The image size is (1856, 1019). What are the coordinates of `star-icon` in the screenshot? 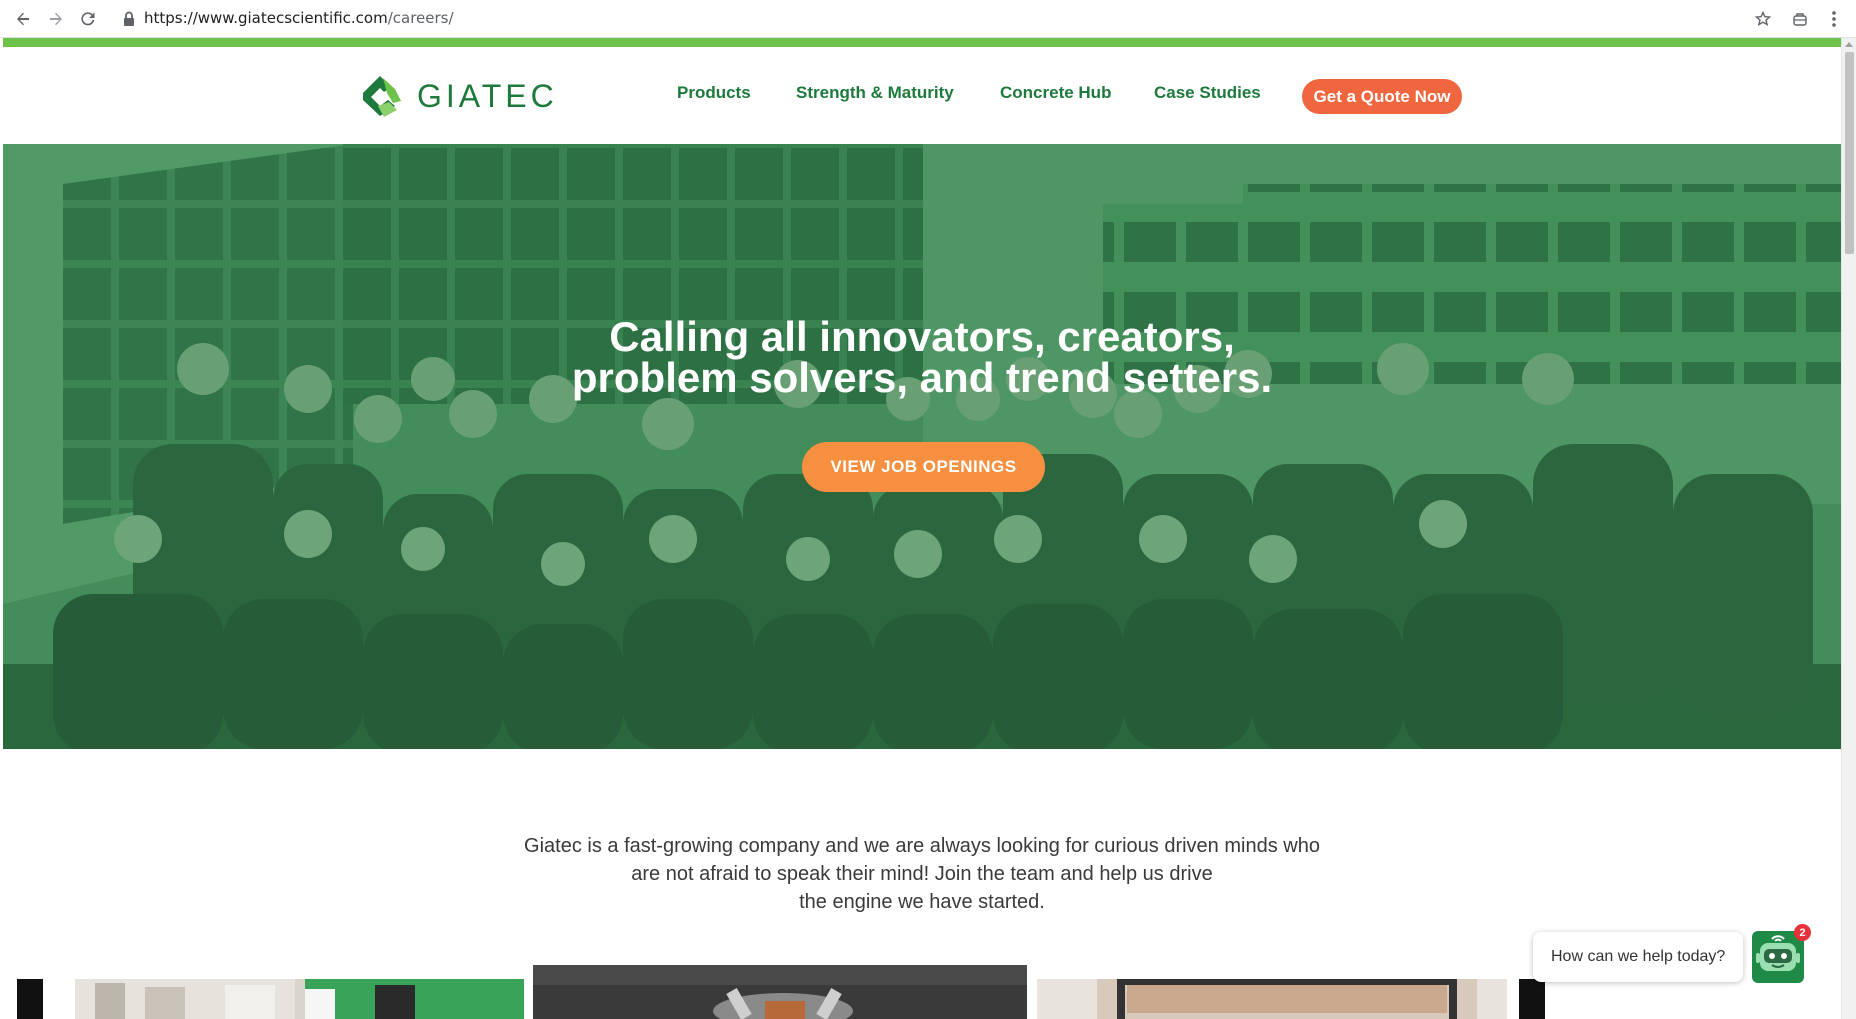 It's located at (1763, 19).